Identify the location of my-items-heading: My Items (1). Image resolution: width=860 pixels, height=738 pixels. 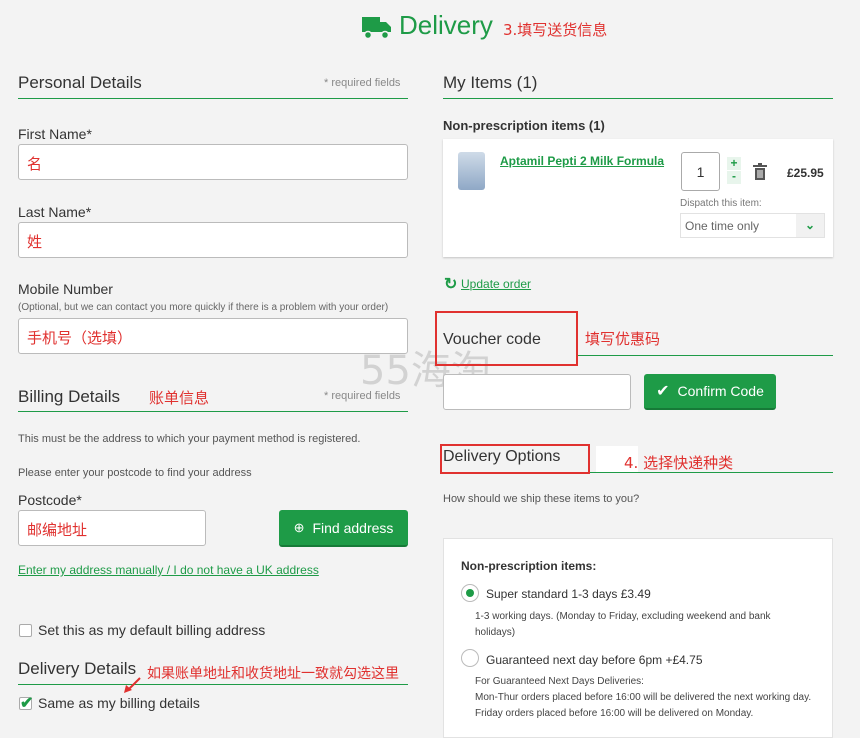
(490, 82).